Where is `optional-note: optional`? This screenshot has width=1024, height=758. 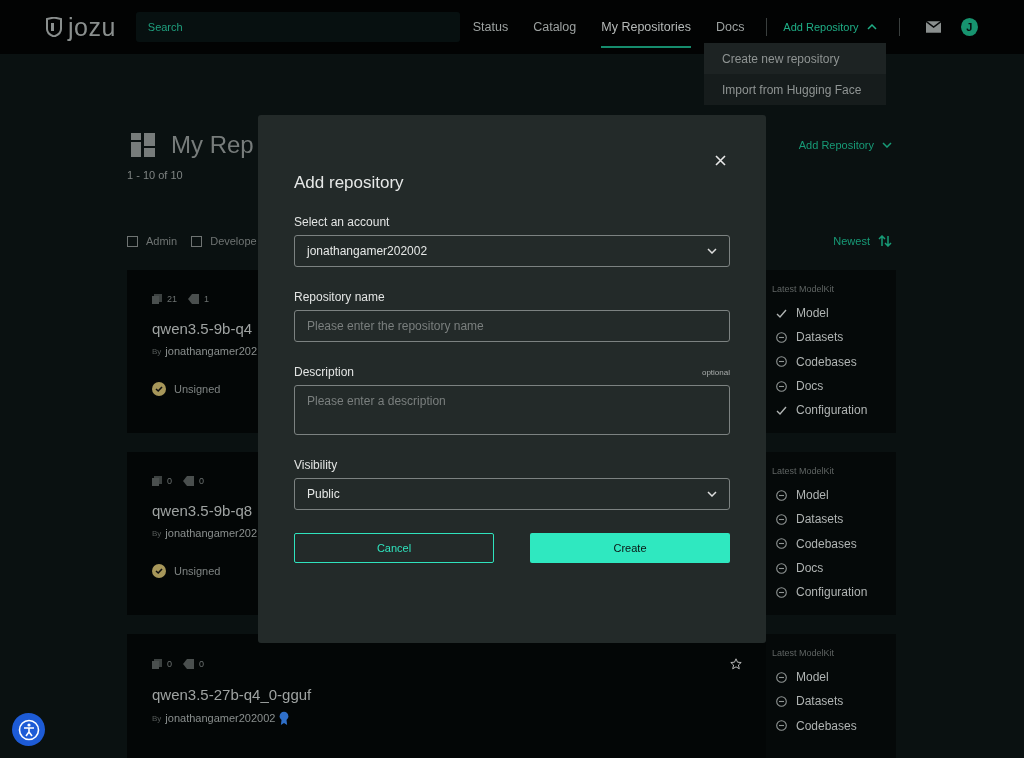 optional-note: optional is located at coordinates (715, 372).